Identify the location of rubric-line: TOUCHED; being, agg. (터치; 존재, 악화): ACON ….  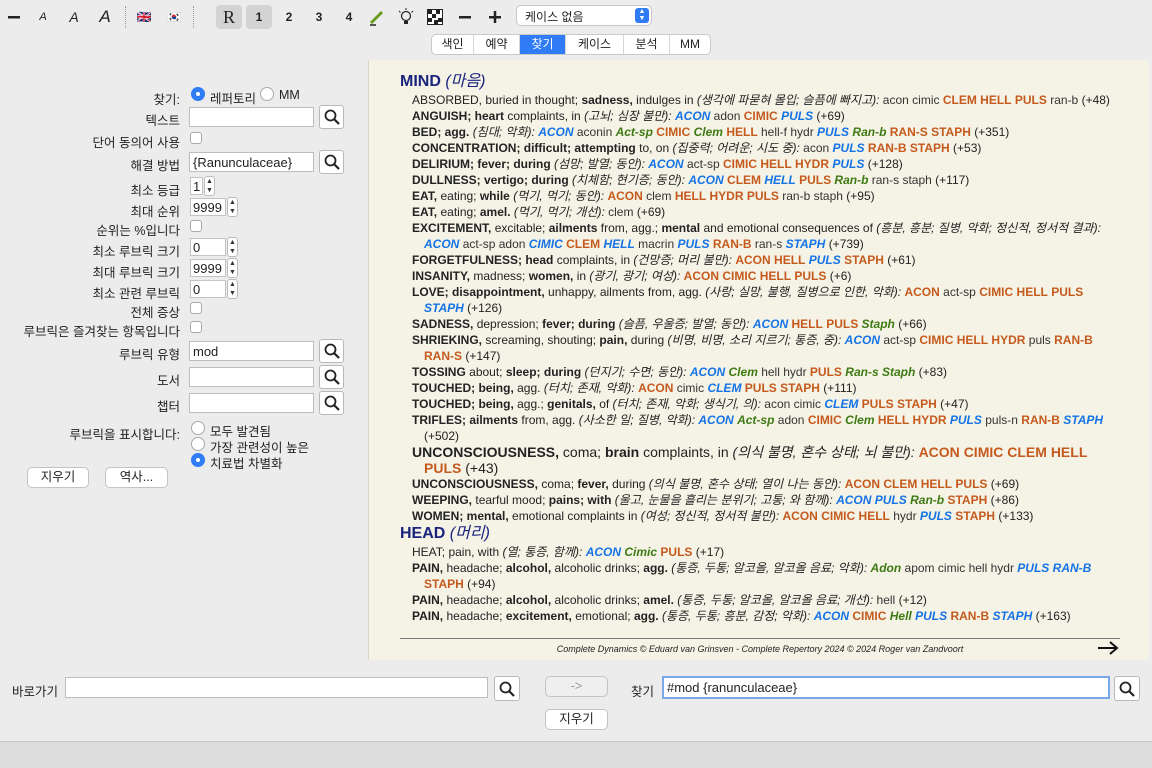
(766, 388).